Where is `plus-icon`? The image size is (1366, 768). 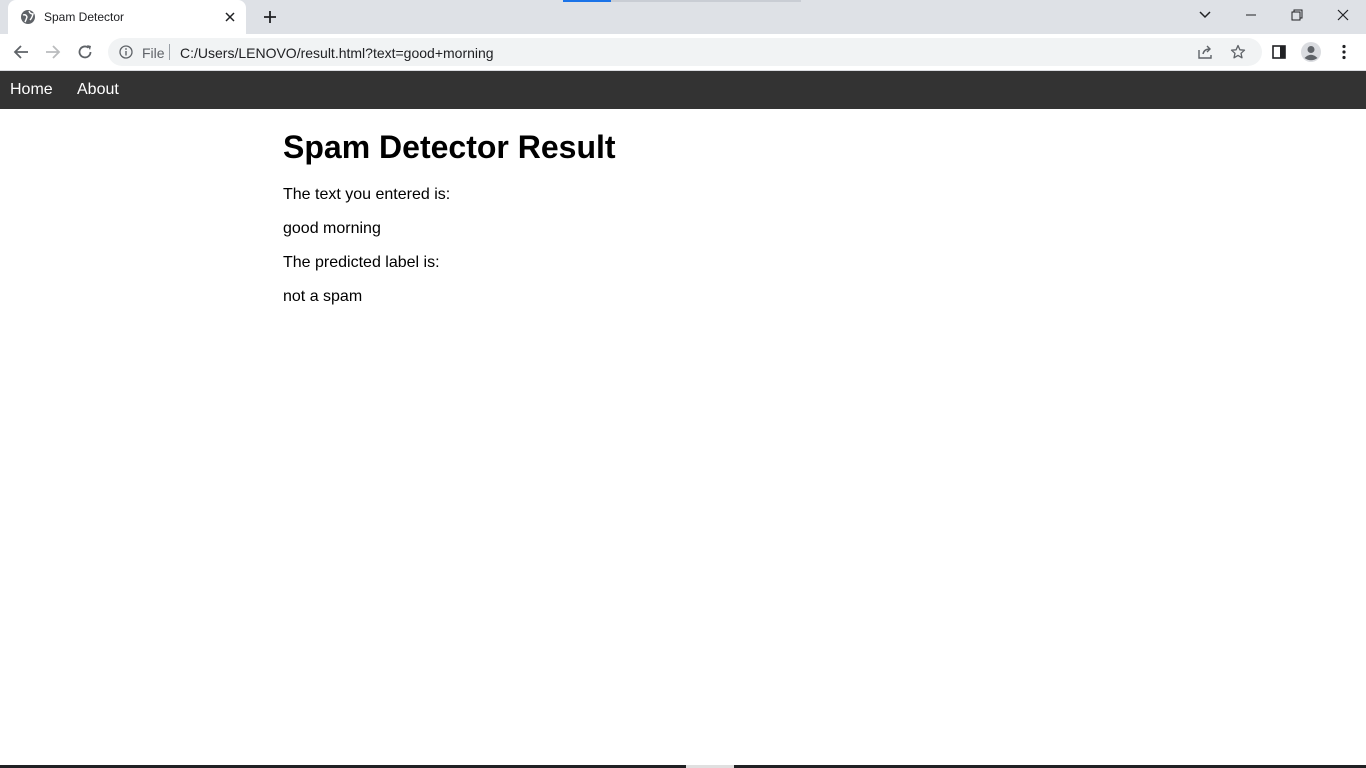
plus-icon is located at coordinates (270, 17).